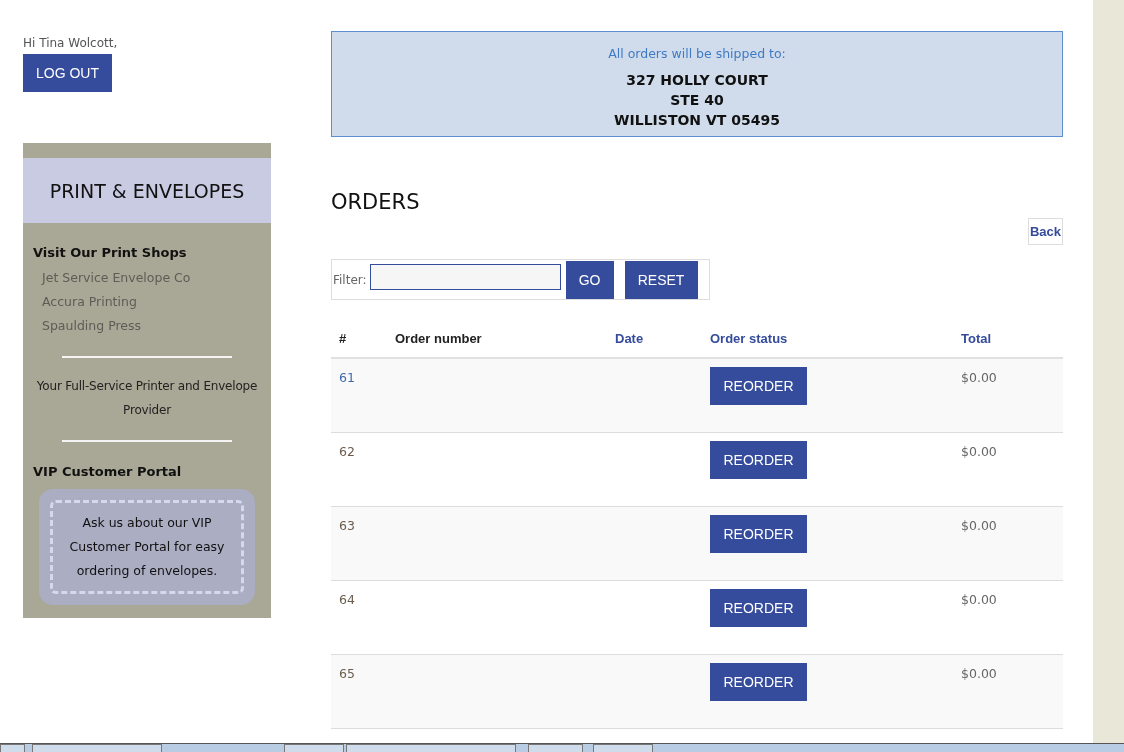 The image size is (1124, 752). I want to click on order-id-cell-text: 64, so click(347, 600).